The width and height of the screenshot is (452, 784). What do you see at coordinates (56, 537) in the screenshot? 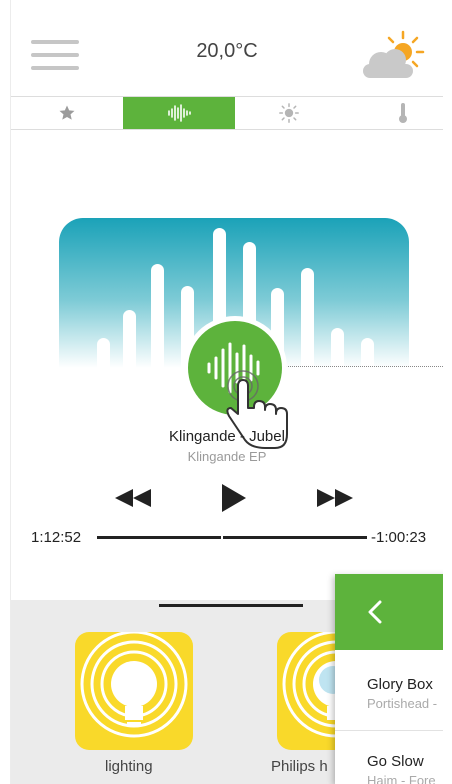
I see `elapsed-time: 1:12:52` at bounding box center [56, 537].